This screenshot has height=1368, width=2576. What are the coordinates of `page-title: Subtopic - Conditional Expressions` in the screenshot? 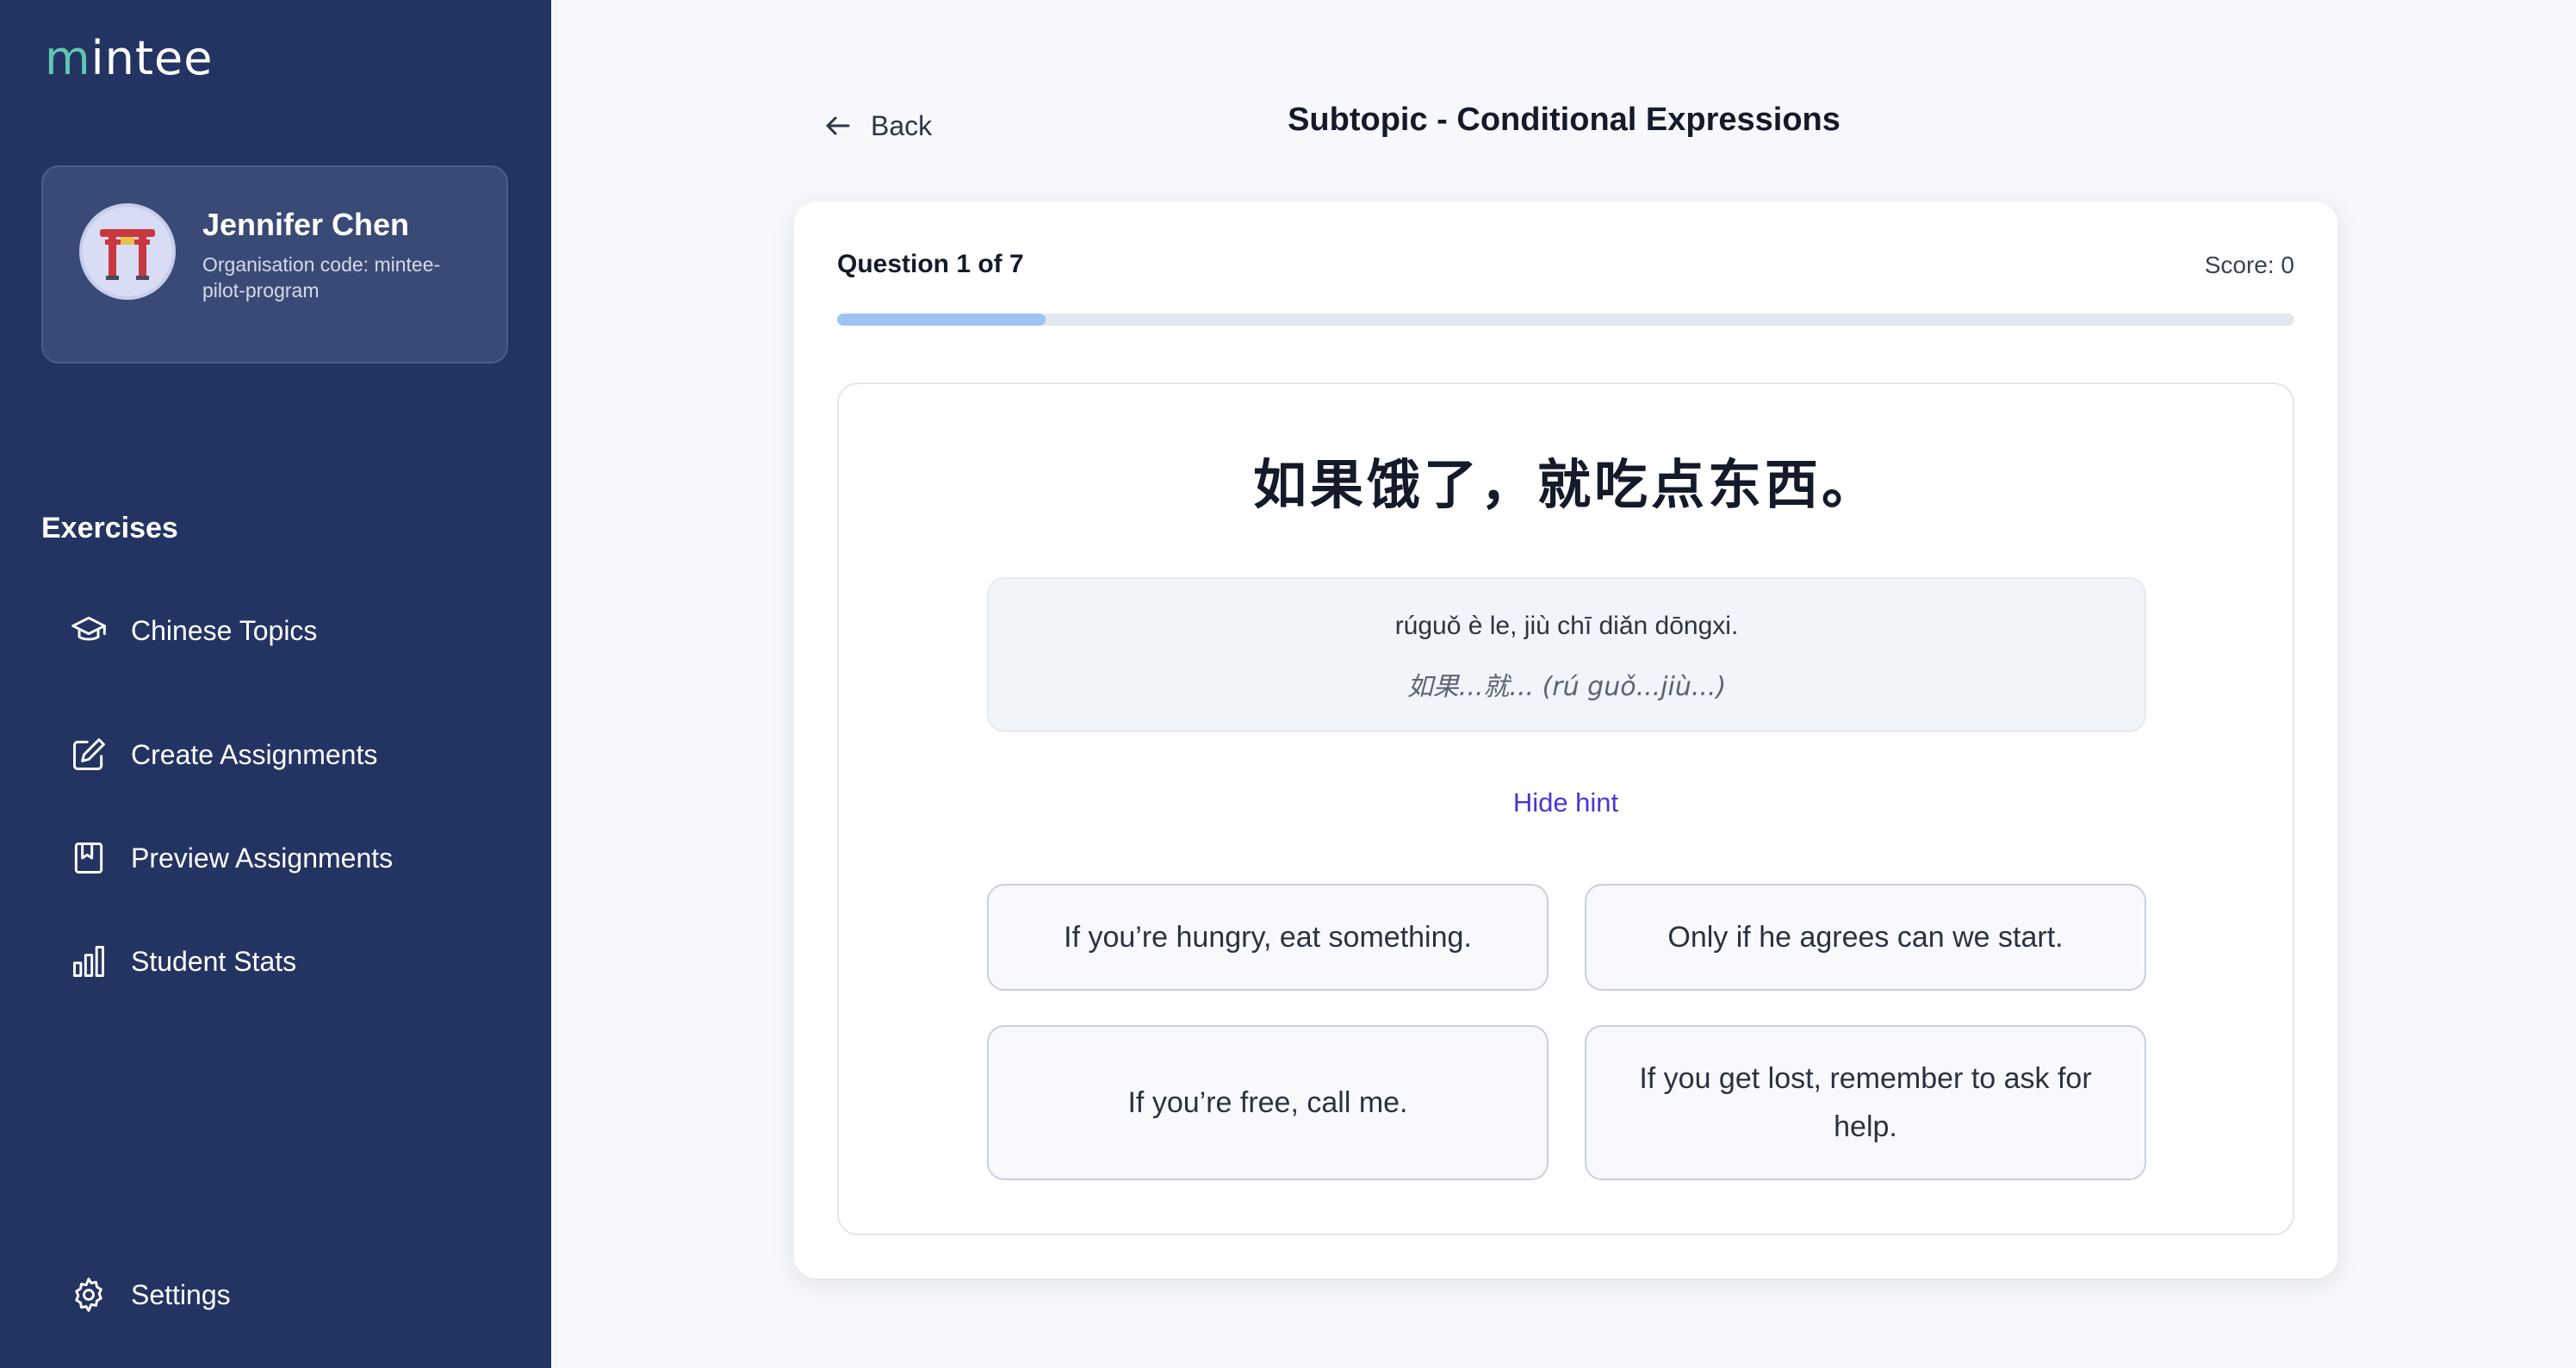 It's located at (1564, 120).